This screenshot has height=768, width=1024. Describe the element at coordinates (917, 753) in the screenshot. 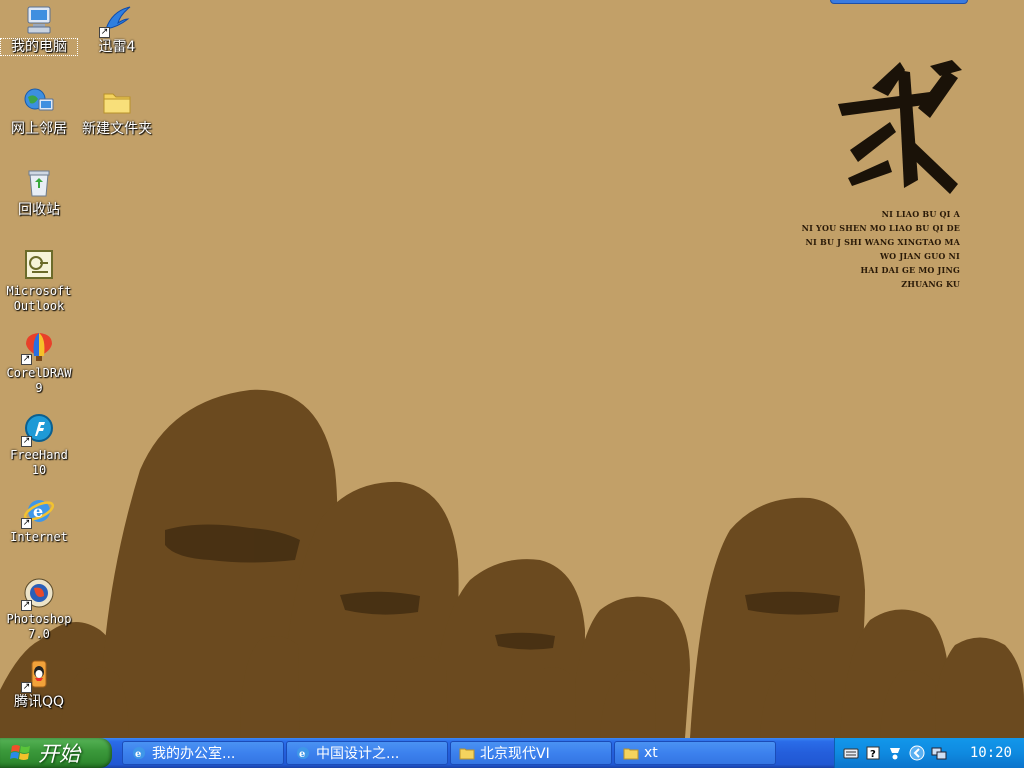

I see `expand-tray-icon` at that location.